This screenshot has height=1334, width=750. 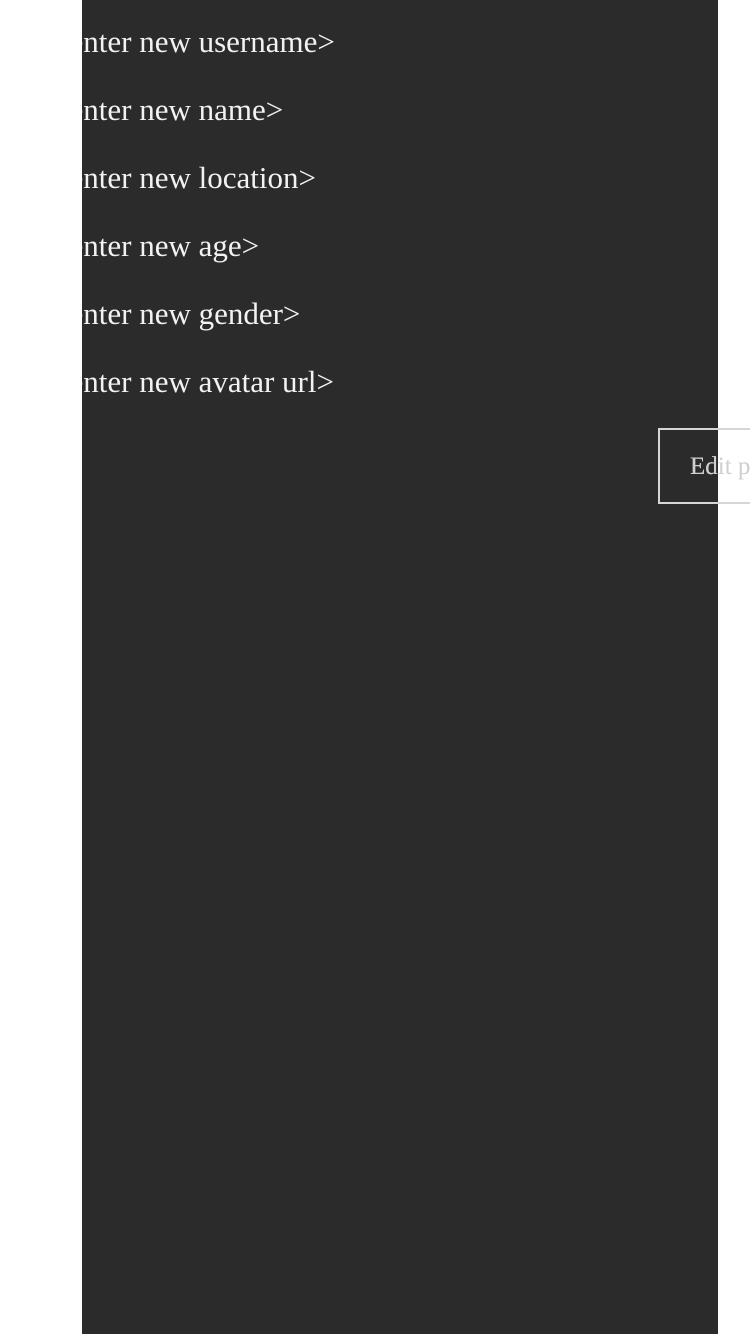 I want to click on avatar-url-field: <enter new avatar url>, so click(x=208, y=382).